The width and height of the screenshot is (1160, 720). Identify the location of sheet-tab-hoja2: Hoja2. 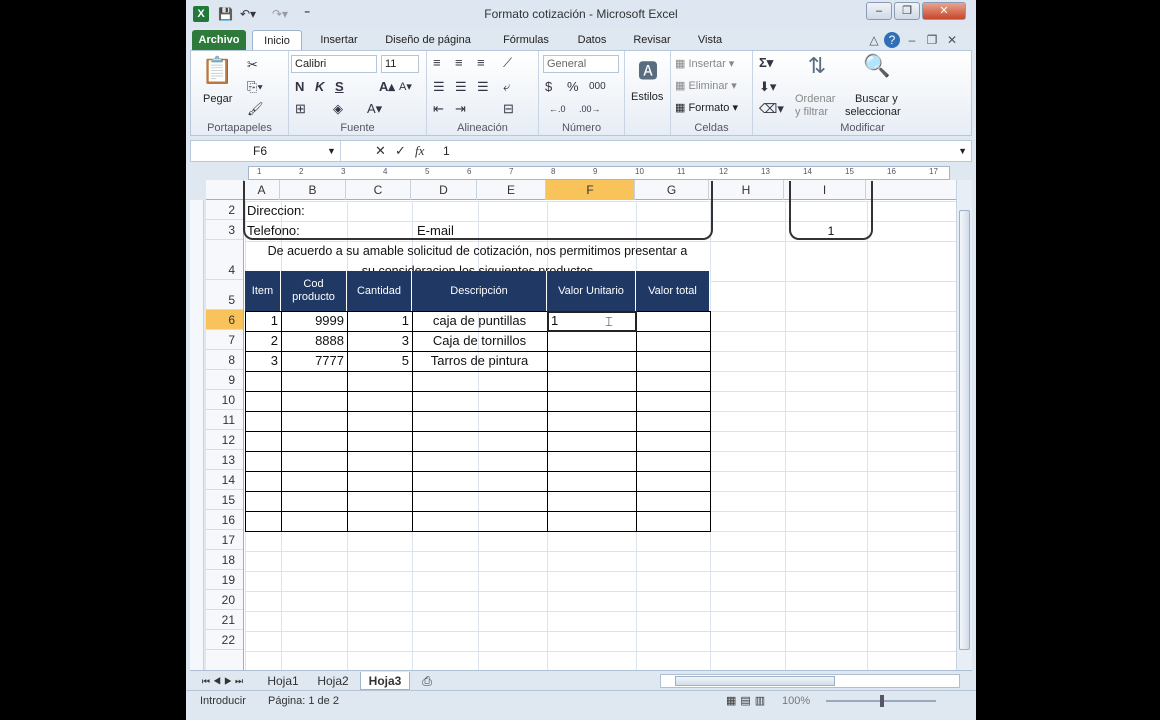
(333, 681).